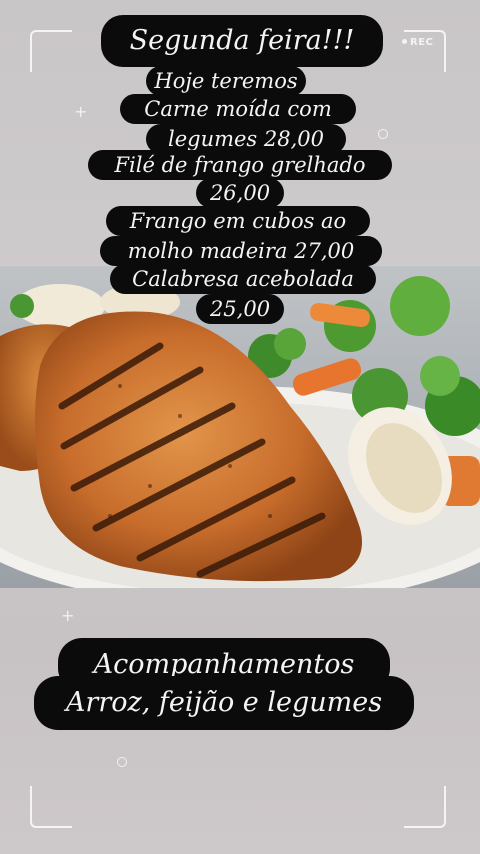 The width and height of the screenshot is (480, 854). Describe the element at coordinates (422, 42) in the screenshot. I see `rec-label: REC` at that location.